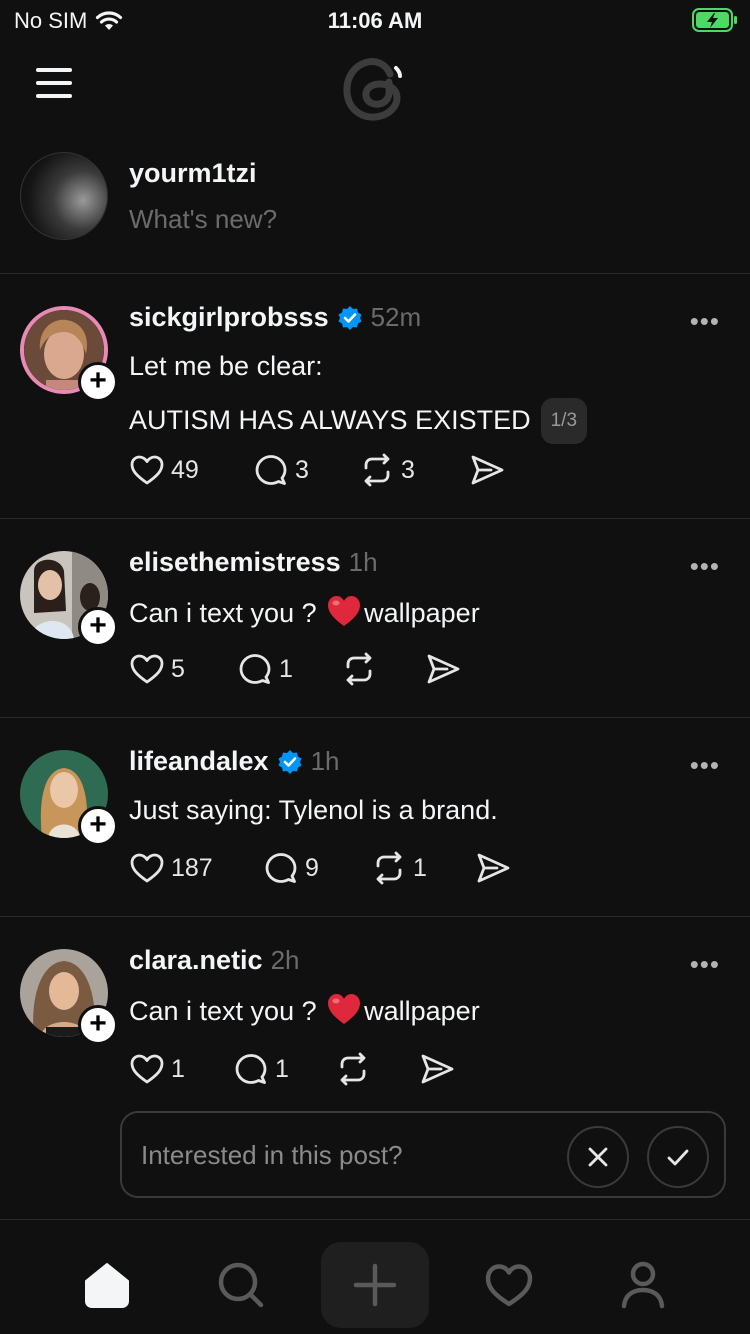 This screenshot has width=750, height=1334. I want to click on repost-count: 1, so click(420, 867).